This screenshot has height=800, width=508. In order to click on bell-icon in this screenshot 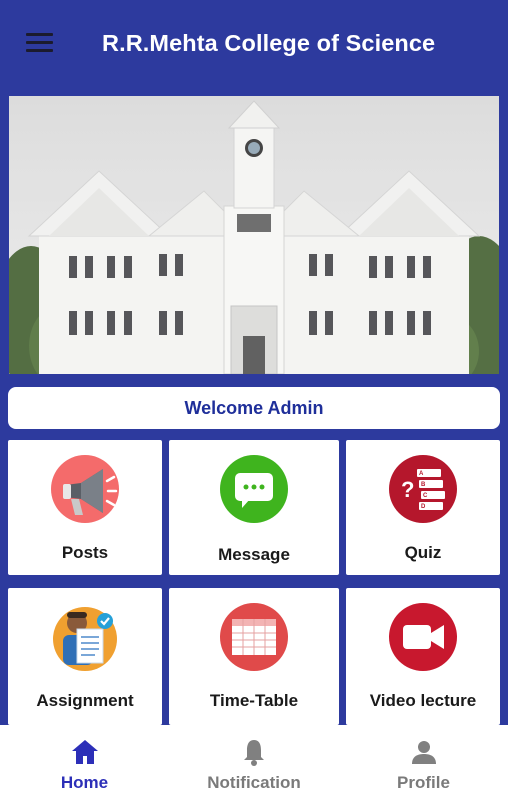, I will do `click(254, 752)`.